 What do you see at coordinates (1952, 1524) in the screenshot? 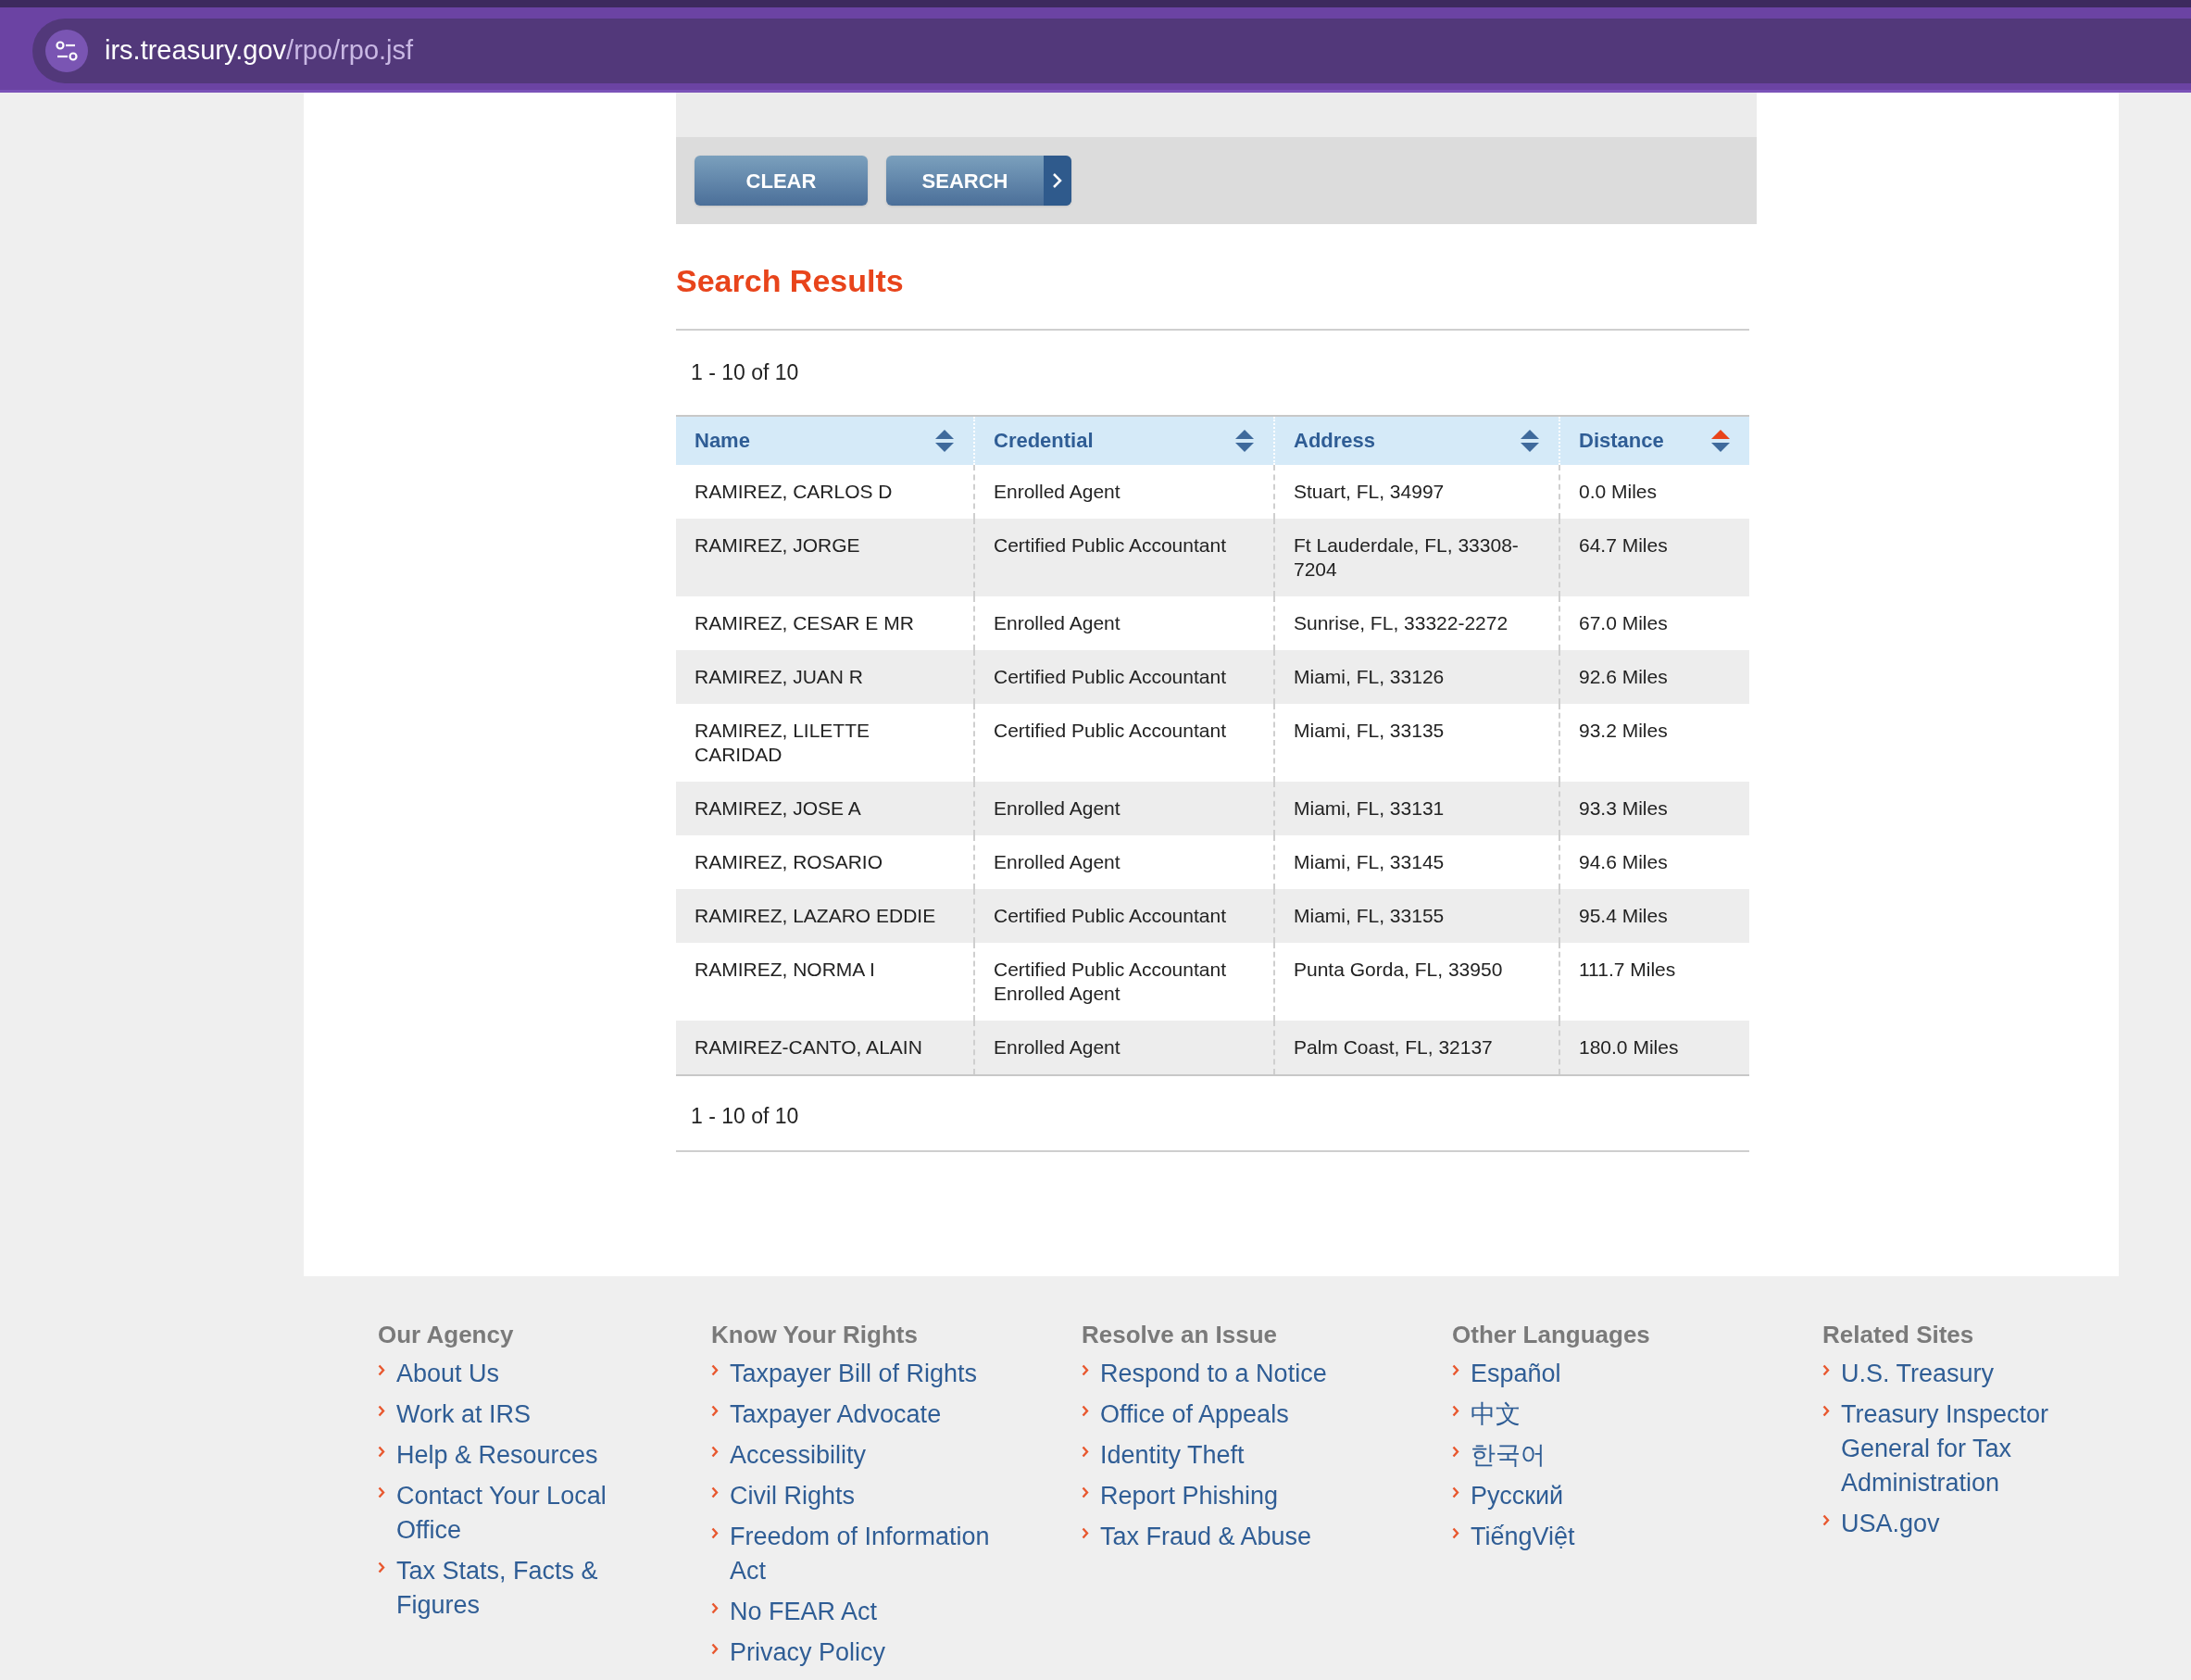
I see `footer-link: USA.gov` at bounding box center [1952, 1524].